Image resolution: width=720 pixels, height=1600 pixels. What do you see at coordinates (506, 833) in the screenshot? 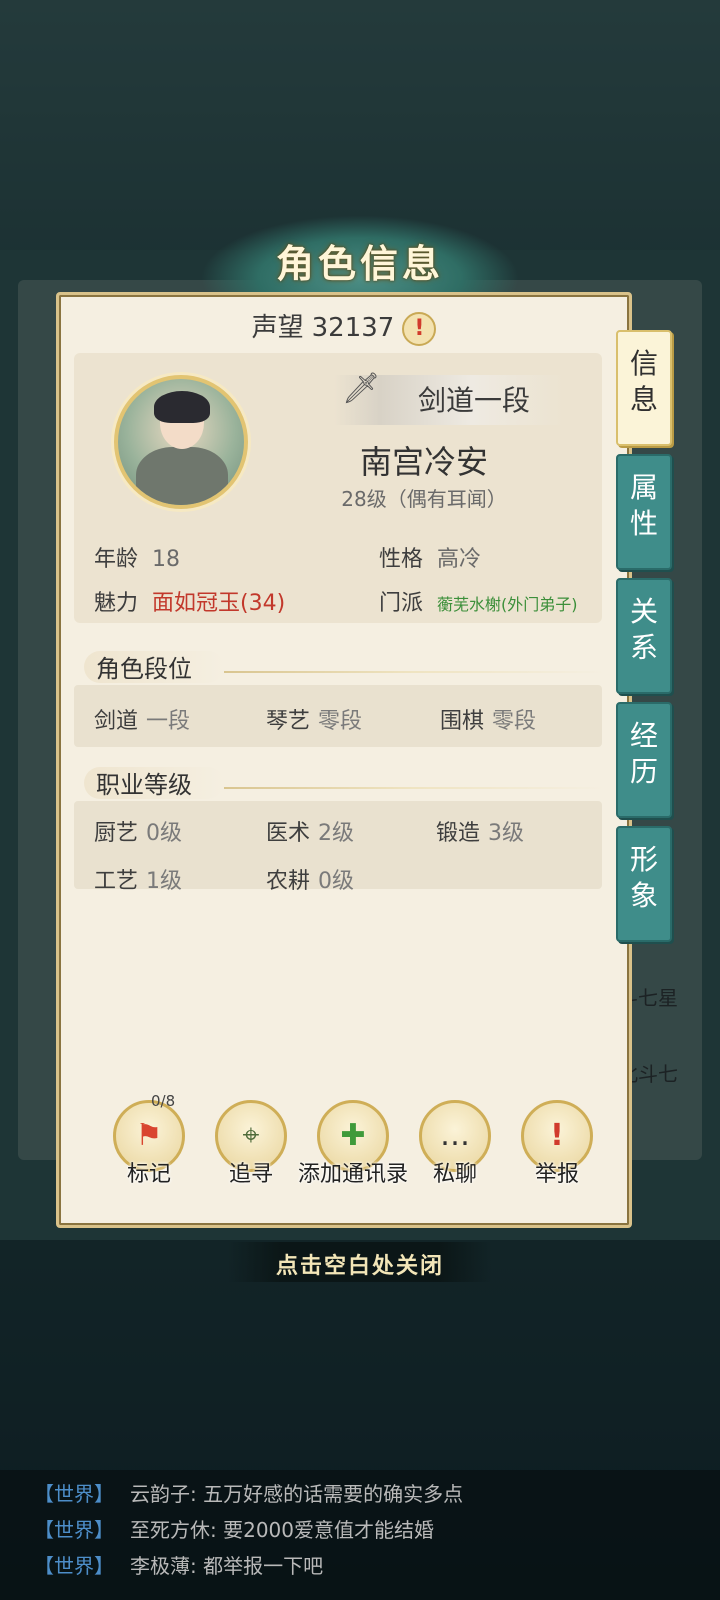
I see `job-value: 3级` at bounding box center [506, 833].